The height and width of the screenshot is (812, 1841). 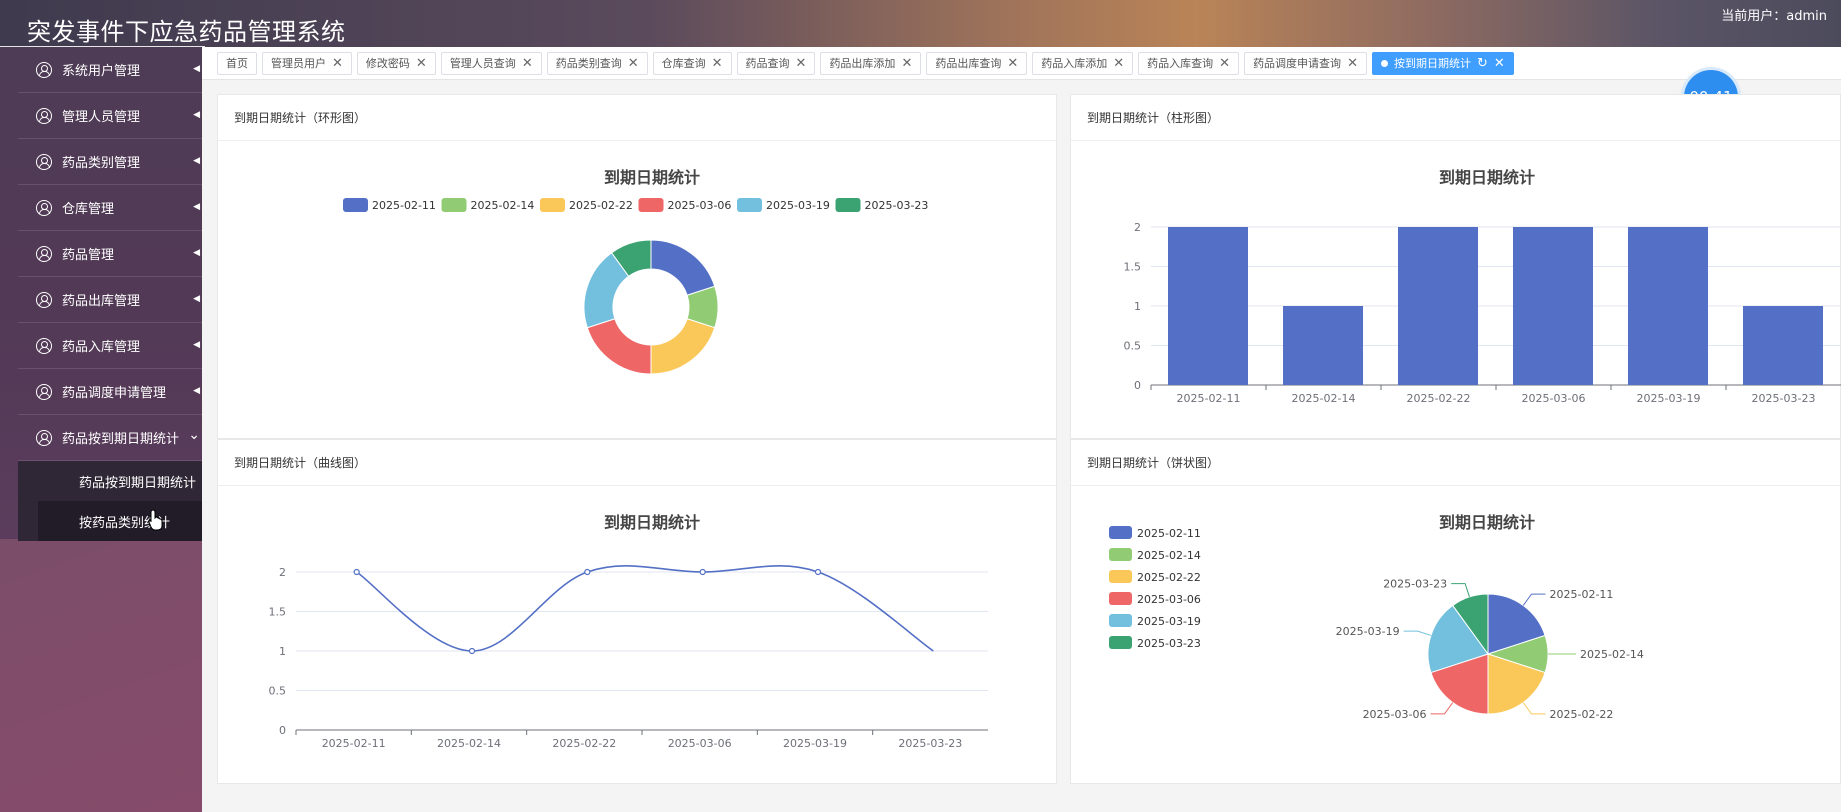 I want to click on sidebar-item-5: 药品出库管理 ◀, so click(x=110, y=300).